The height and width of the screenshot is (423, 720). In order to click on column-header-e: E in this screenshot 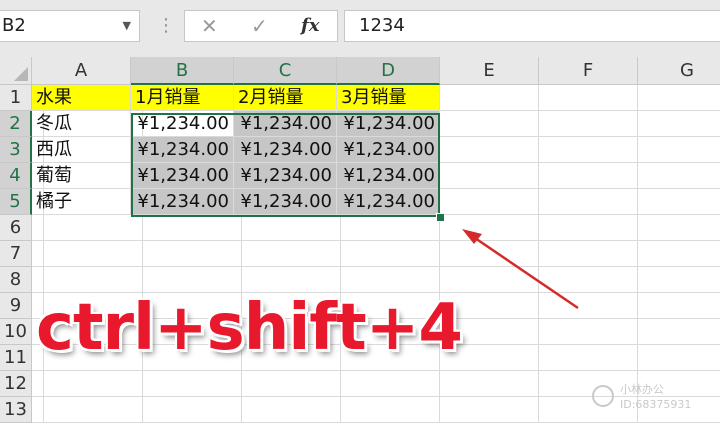, I will do `click(489, 71)`.